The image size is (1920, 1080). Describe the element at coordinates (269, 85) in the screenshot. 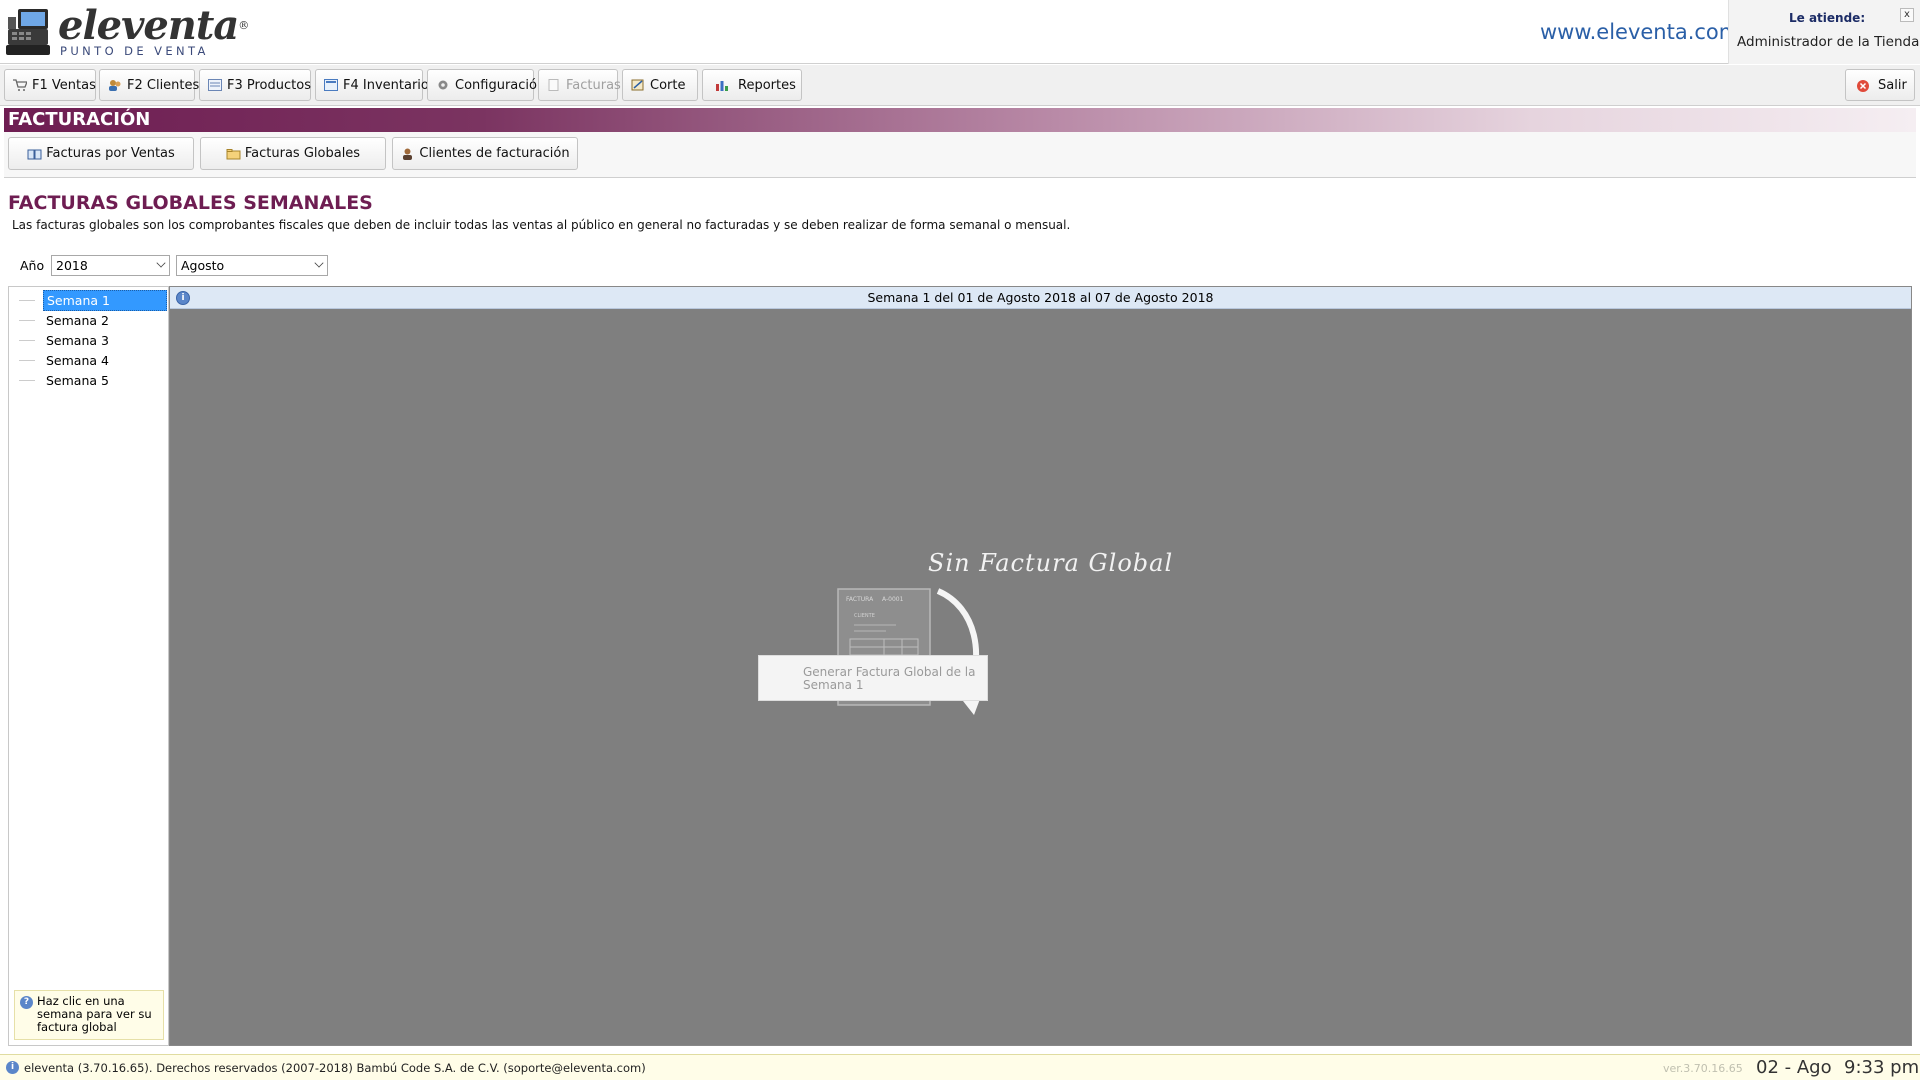

I see `toolbar-productos-label: F3 Productos` at that location.